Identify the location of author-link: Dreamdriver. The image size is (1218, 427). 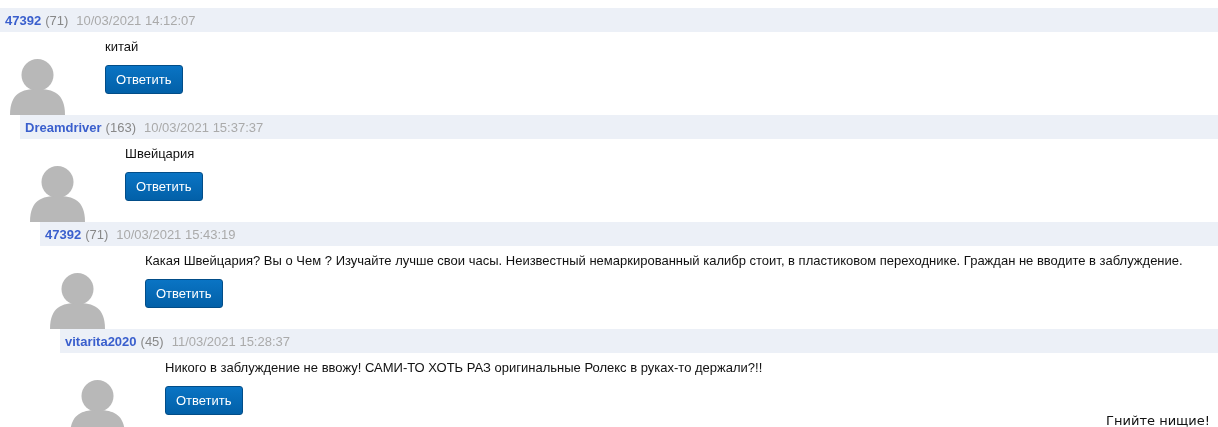
(63, 127).